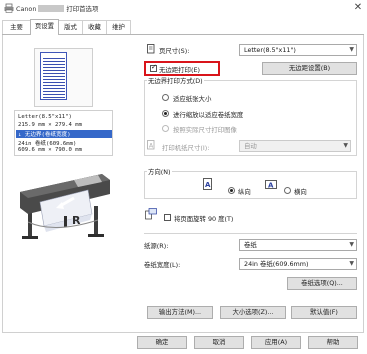  I want to click on borderless-method-title: 无边界打印方式(D), so click(175, 80).